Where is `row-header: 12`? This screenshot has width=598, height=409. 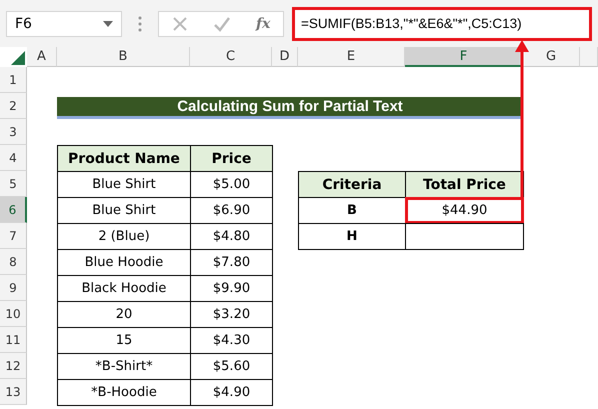
row-header: 12 is located at coordinates (13, 366).